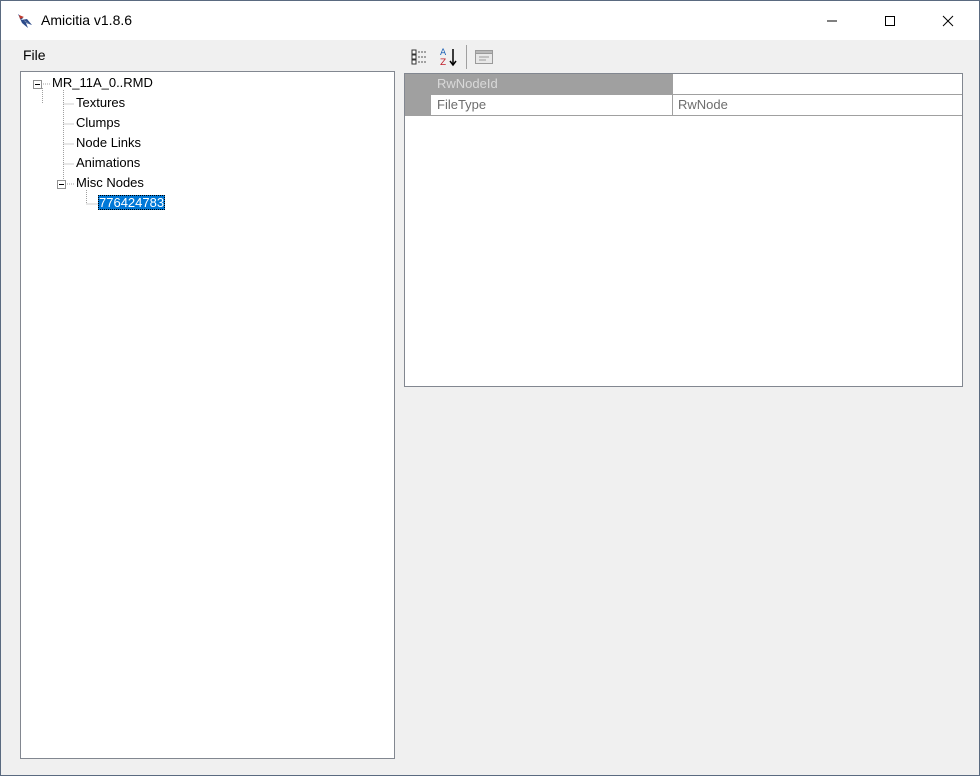  What do you see at coordinates (818, 105) in the screenshot?
I see `property-value: RwNode` at bounding box center [818, 105].